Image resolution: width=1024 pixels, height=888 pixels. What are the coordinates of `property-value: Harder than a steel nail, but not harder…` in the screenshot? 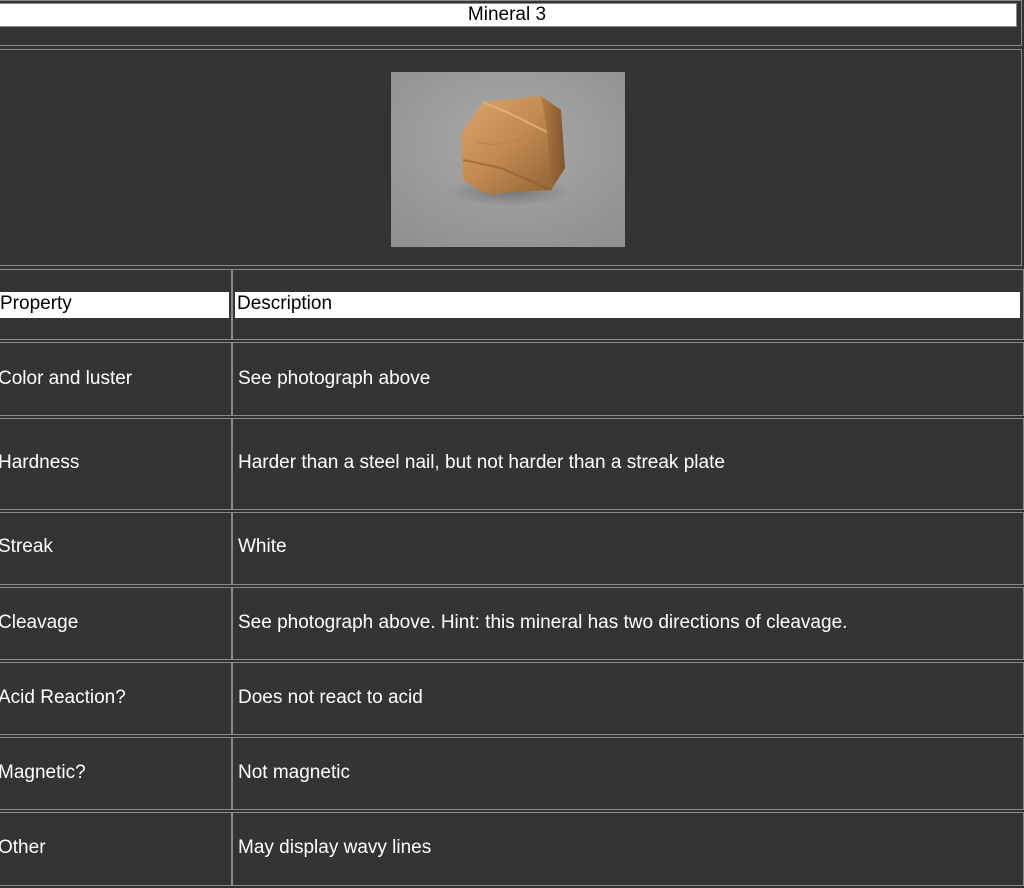 It's located at (481, 462).